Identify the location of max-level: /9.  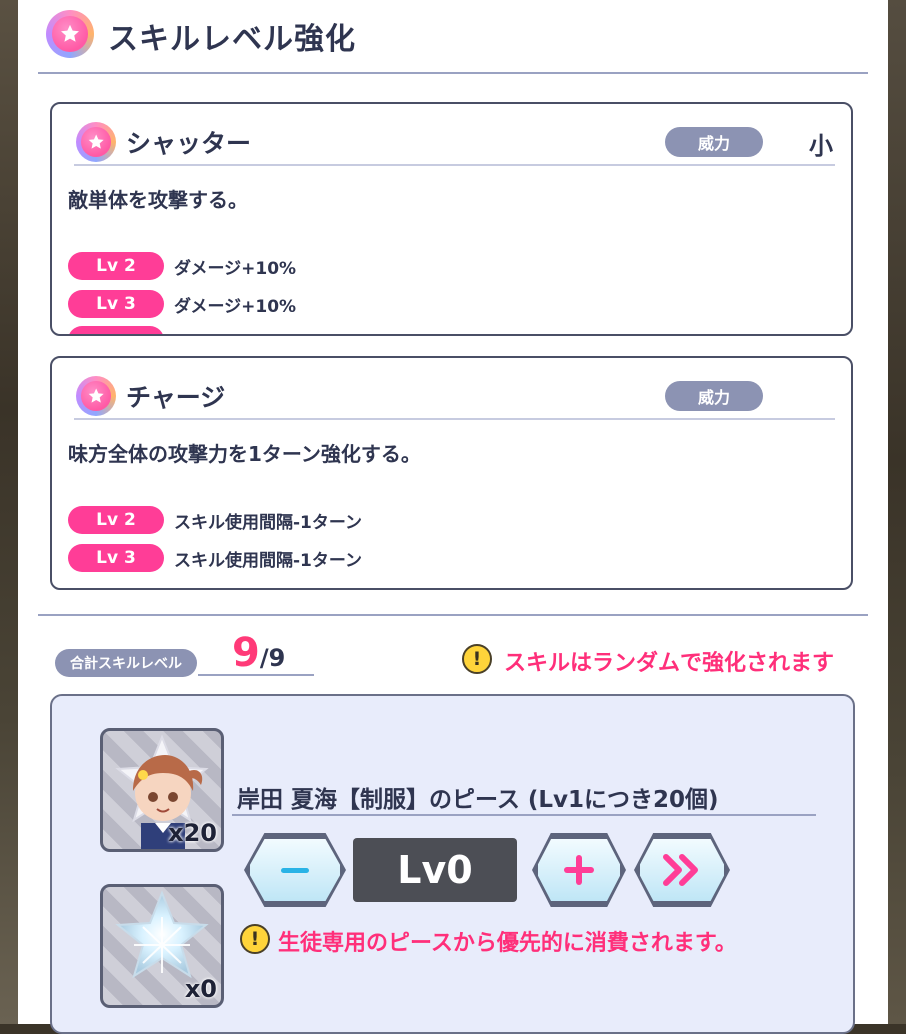
(272, 658).